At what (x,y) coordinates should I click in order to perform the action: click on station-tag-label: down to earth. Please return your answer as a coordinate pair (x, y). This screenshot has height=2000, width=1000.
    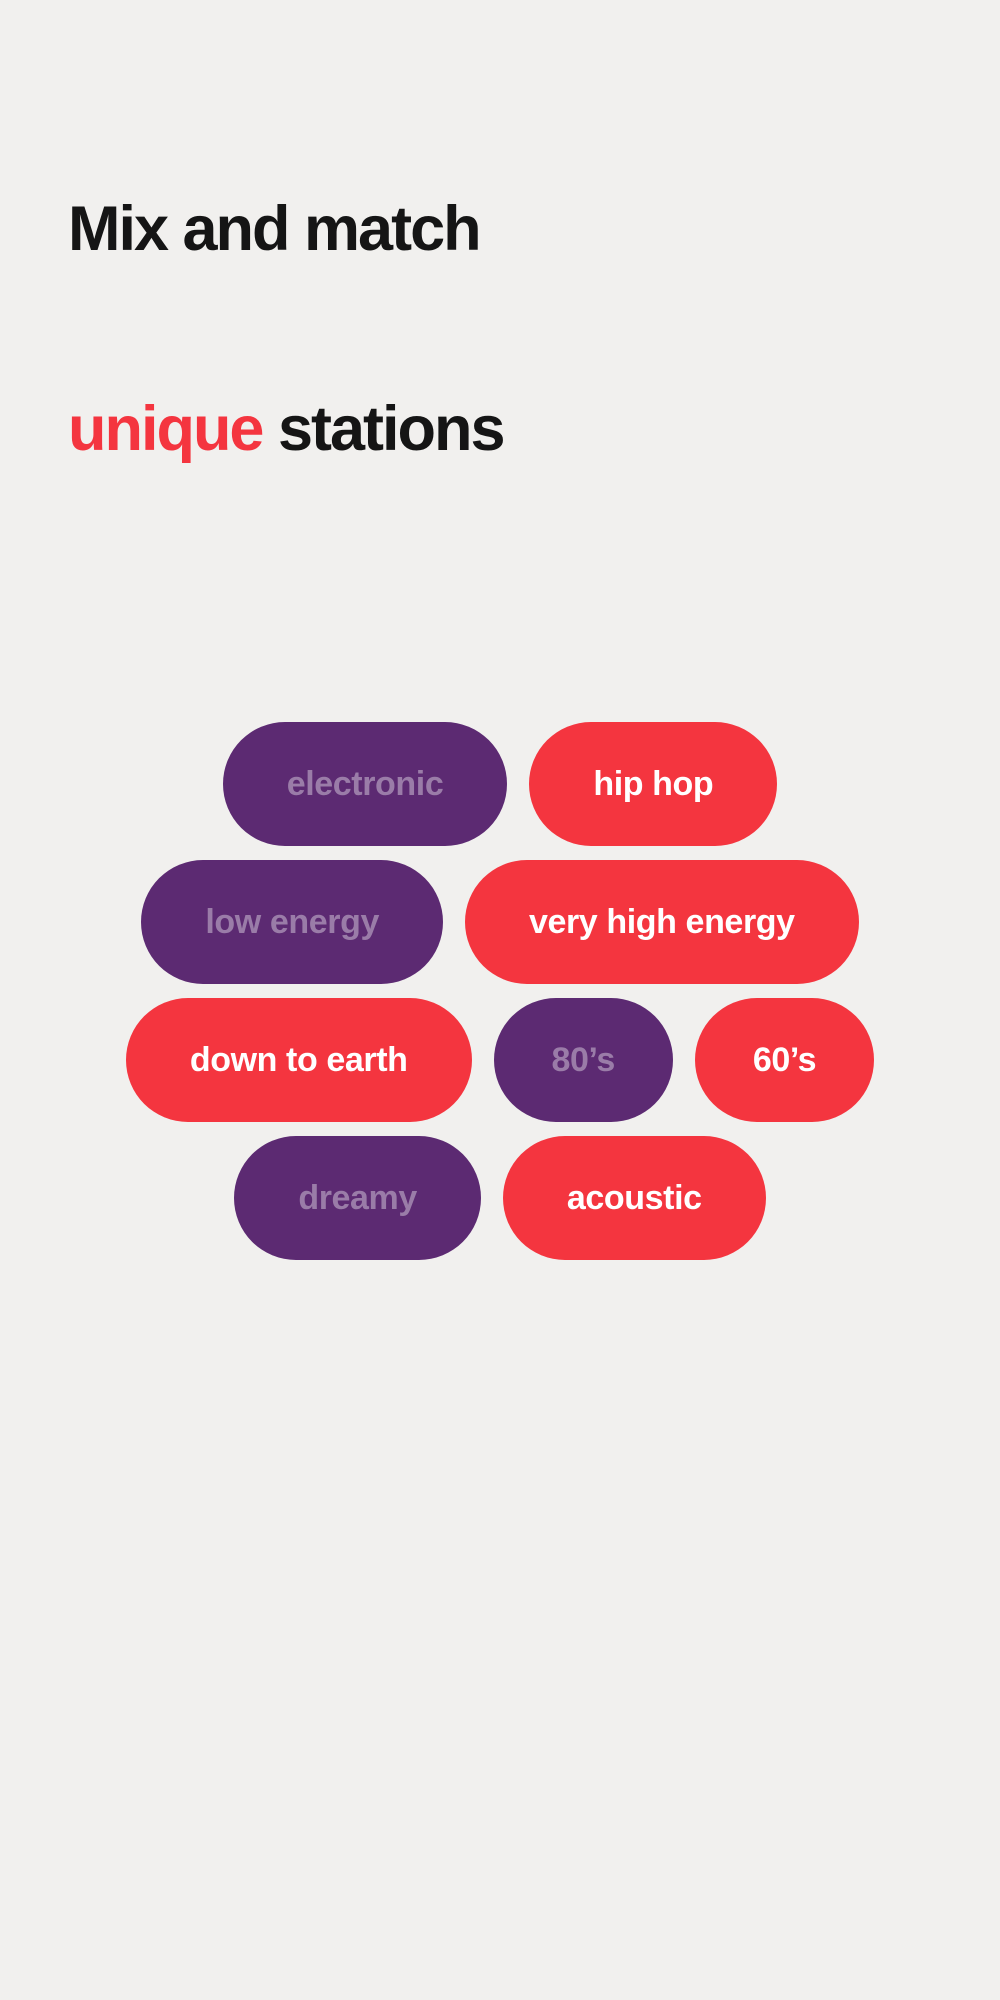
    Looking at the image, I should click on (298, 1059).